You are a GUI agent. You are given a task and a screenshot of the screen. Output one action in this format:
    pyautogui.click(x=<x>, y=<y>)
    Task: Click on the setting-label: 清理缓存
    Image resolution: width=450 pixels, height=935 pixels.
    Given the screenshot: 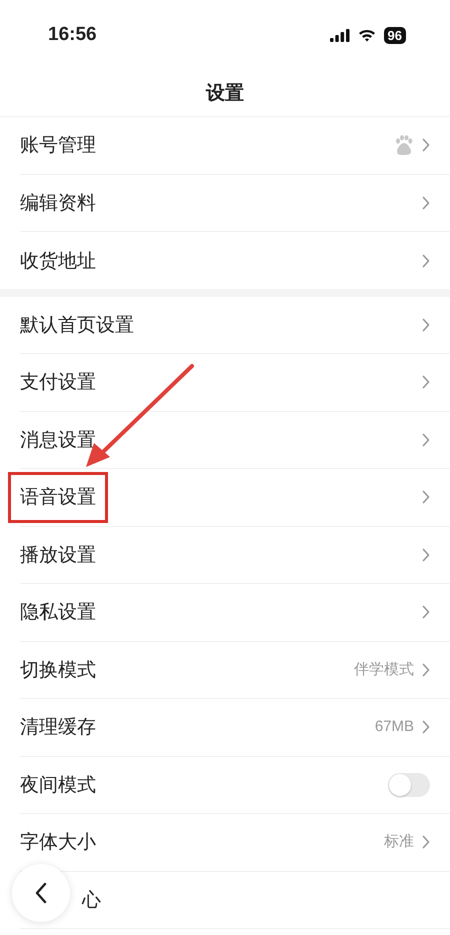 What is the action you would take?
    pyautogui.click(x=58, y=727)
    